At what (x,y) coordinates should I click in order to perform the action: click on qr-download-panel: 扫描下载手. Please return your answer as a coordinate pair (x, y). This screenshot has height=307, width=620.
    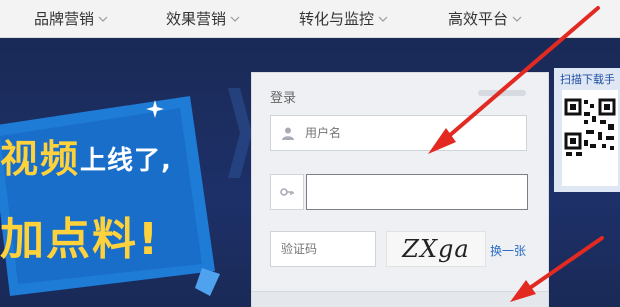
    Looking at the image, I should click on (587, 130).